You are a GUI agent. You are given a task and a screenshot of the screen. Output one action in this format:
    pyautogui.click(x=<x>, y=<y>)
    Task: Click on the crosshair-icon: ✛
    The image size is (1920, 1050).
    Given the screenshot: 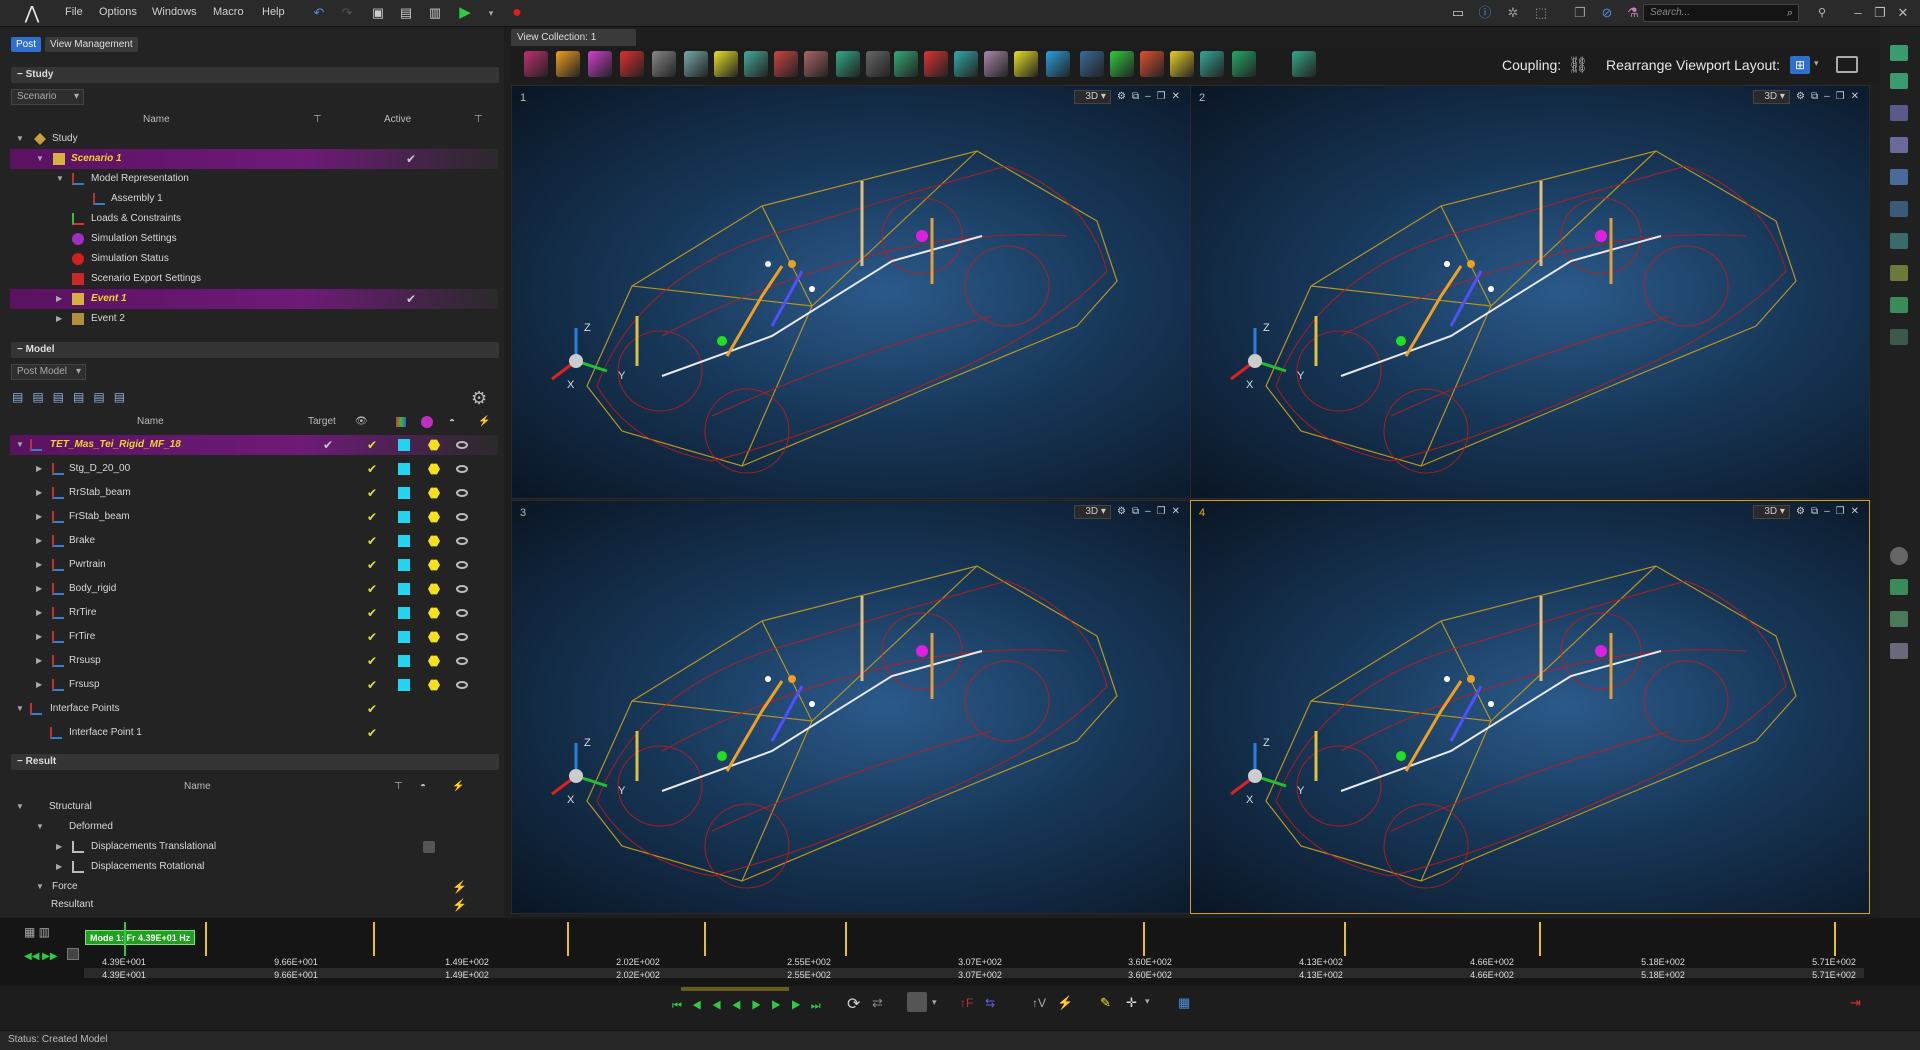 What is the action you would take?
    pyautogui.click(x=1131, y=1003)
    